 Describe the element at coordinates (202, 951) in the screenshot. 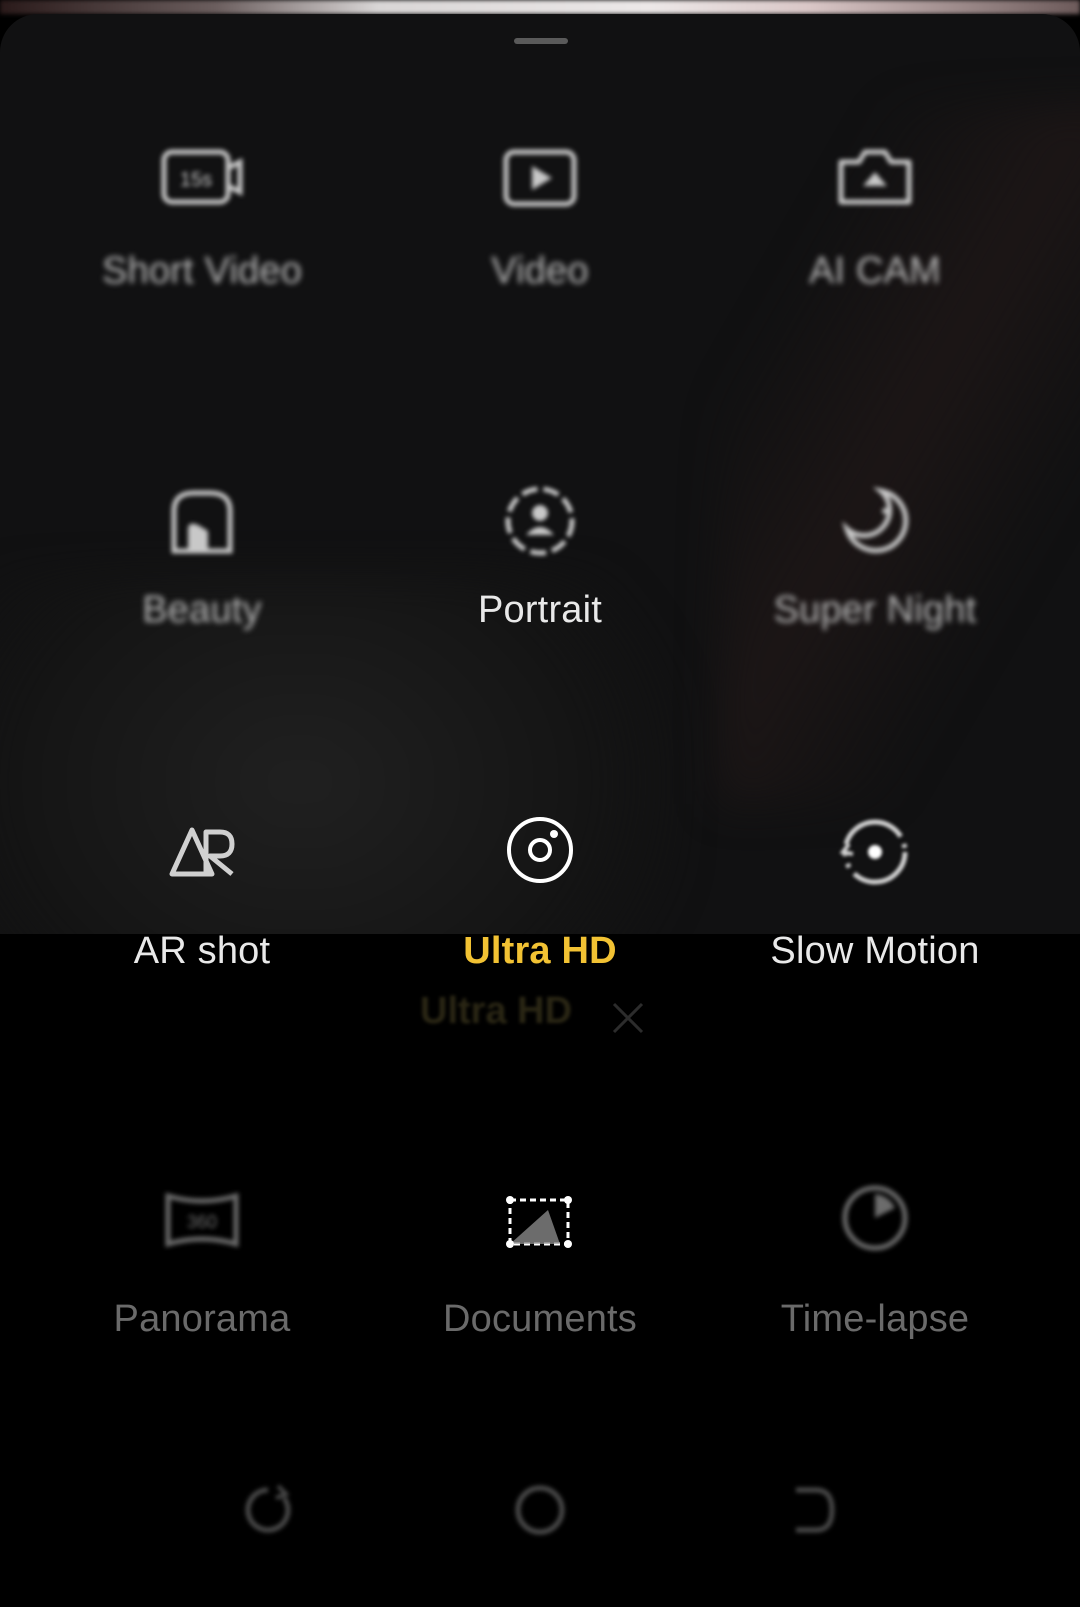

I see `mode-label-ar-shot: AR shot` at that location.